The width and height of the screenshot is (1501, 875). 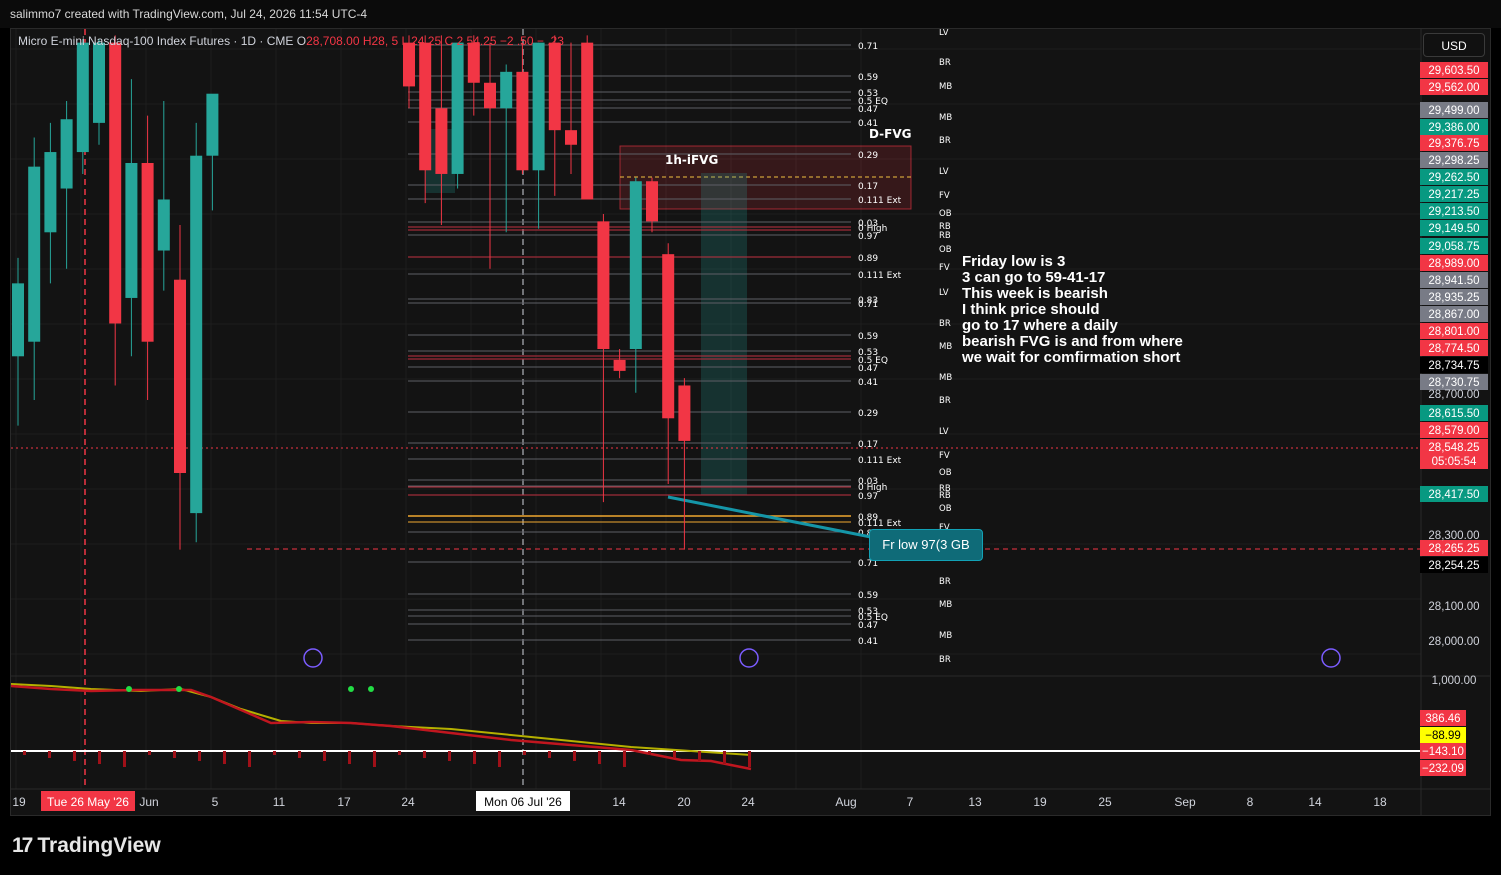 I want to click on price-tag-label: 28,548.25, so click(x=1453, y=448).